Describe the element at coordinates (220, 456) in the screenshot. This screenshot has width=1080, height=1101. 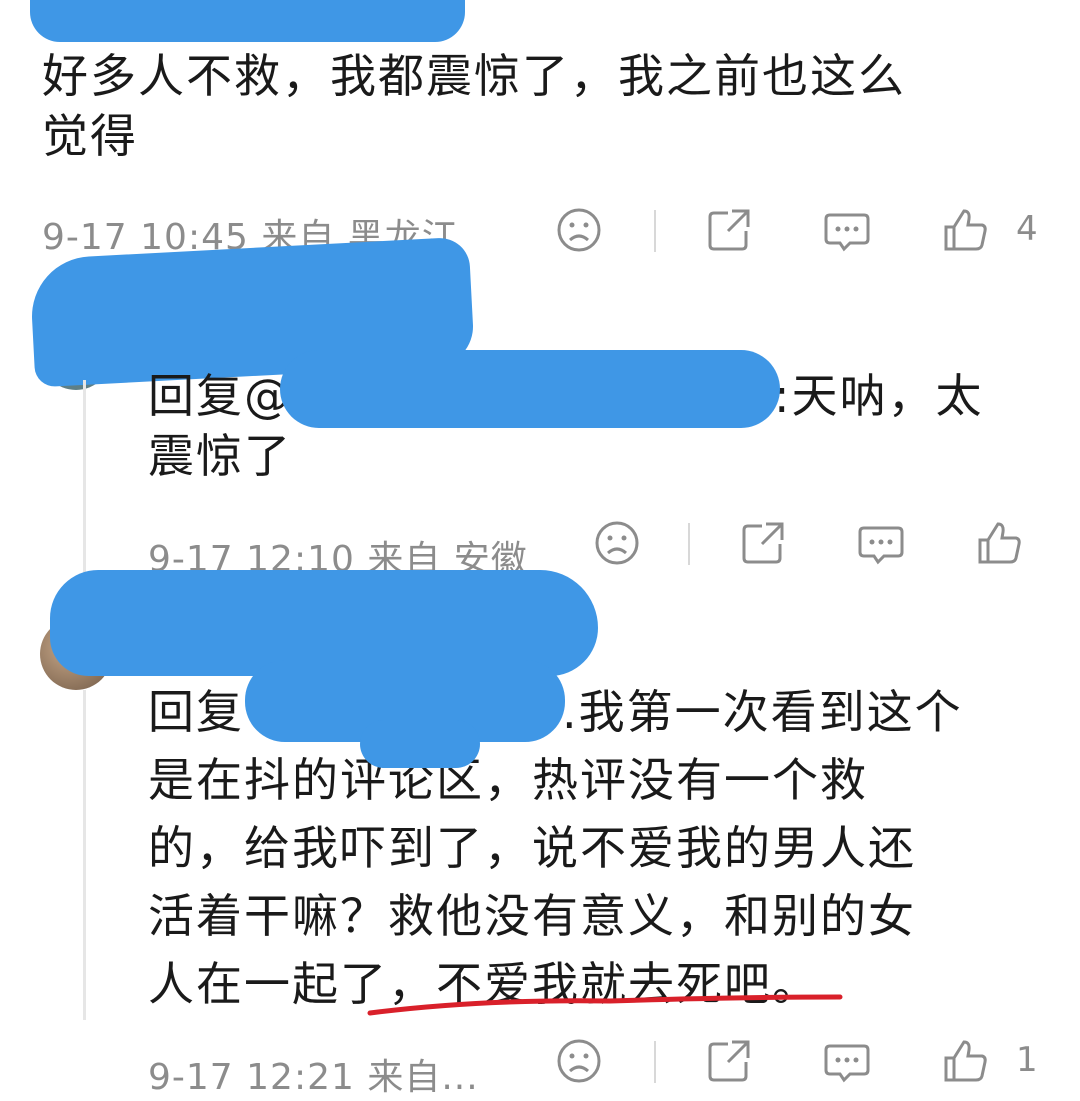
I see `reply-text-line: 震惊了` at that location.